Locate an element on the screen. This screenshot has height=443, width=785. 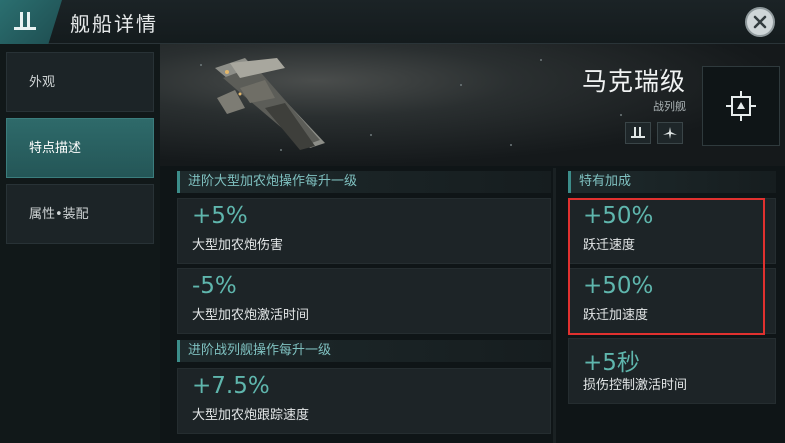
sidebar-item-label: 特点描述 is located at coordinates (55, 148).